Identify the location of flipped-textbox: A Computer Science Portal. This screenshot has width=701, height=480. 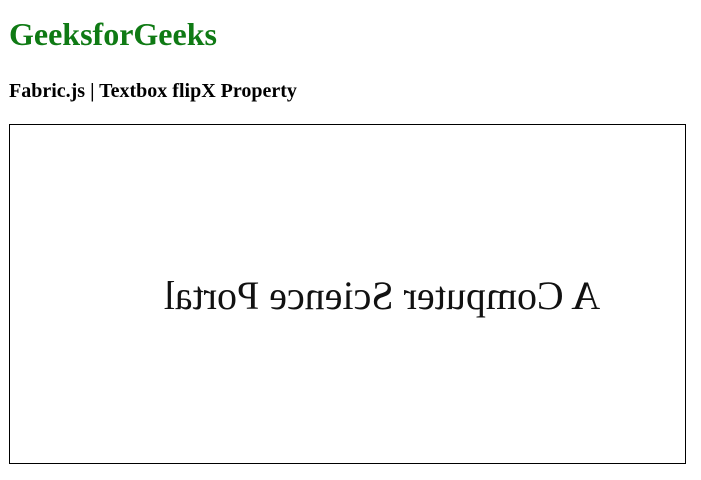
(382, 296).